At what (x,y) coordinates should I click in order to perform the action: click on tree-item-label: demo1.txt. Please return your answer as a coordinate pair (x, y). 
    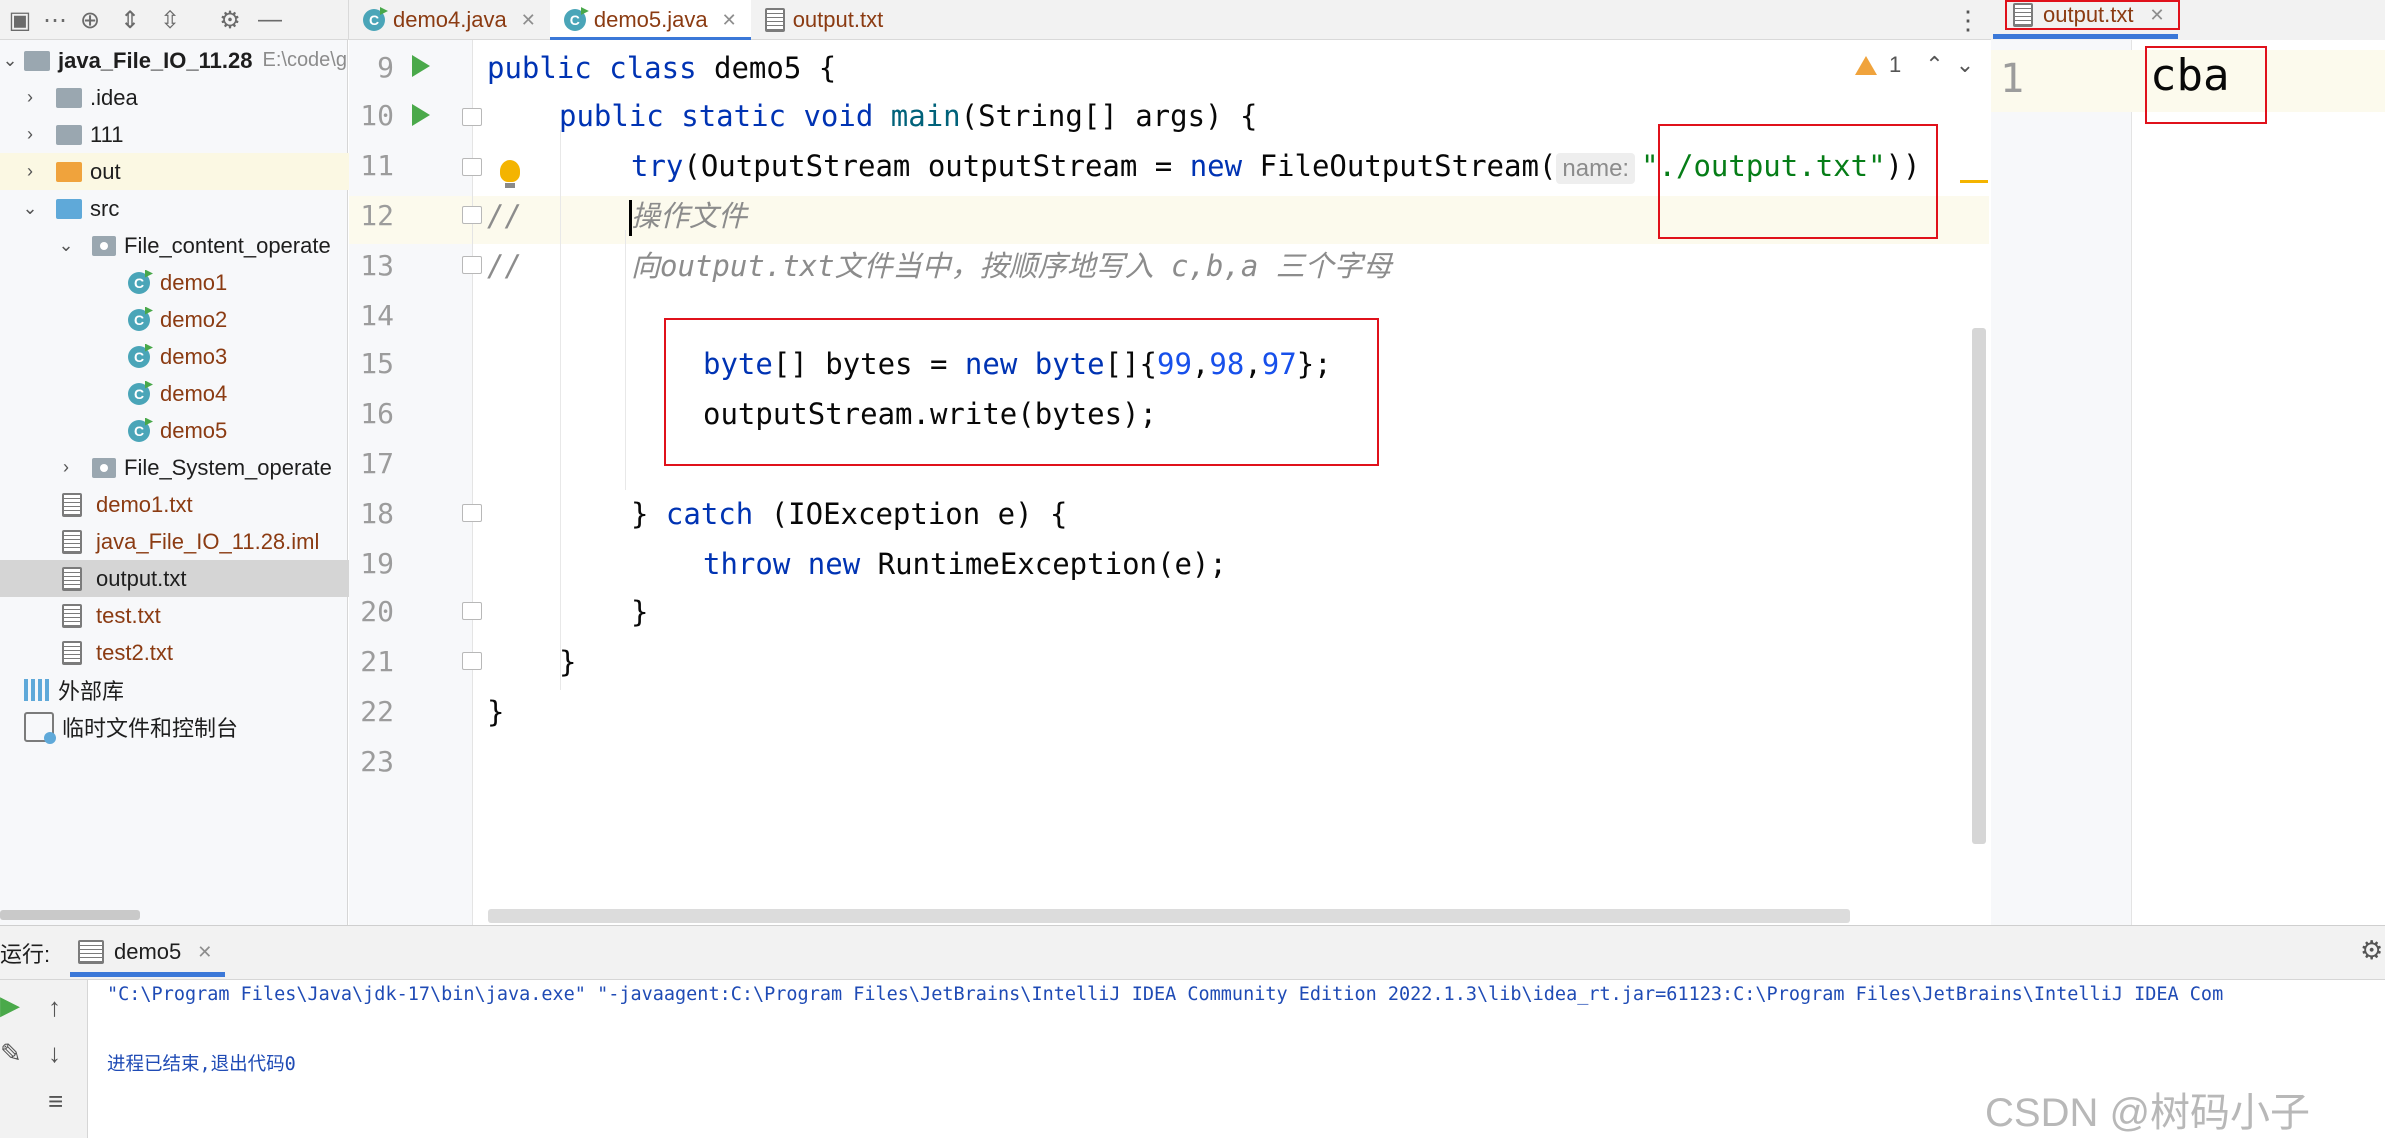
    Looking at the image, I should click on (144, 504).